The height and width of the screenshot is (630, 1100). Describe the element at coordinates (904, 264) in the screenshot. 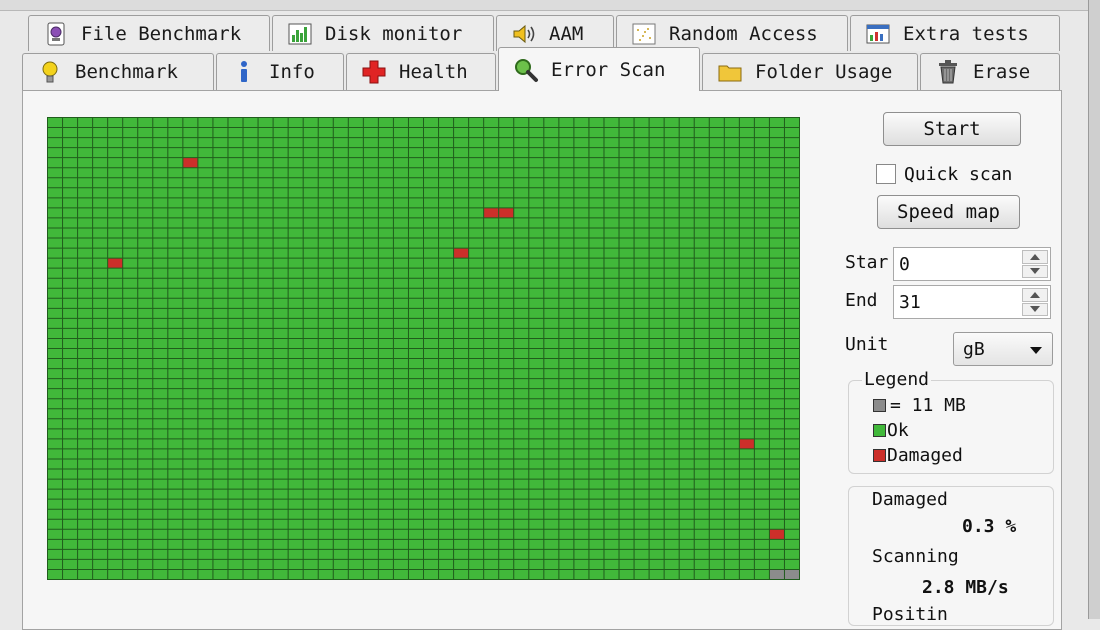

I see `start-value: 0` at that location.